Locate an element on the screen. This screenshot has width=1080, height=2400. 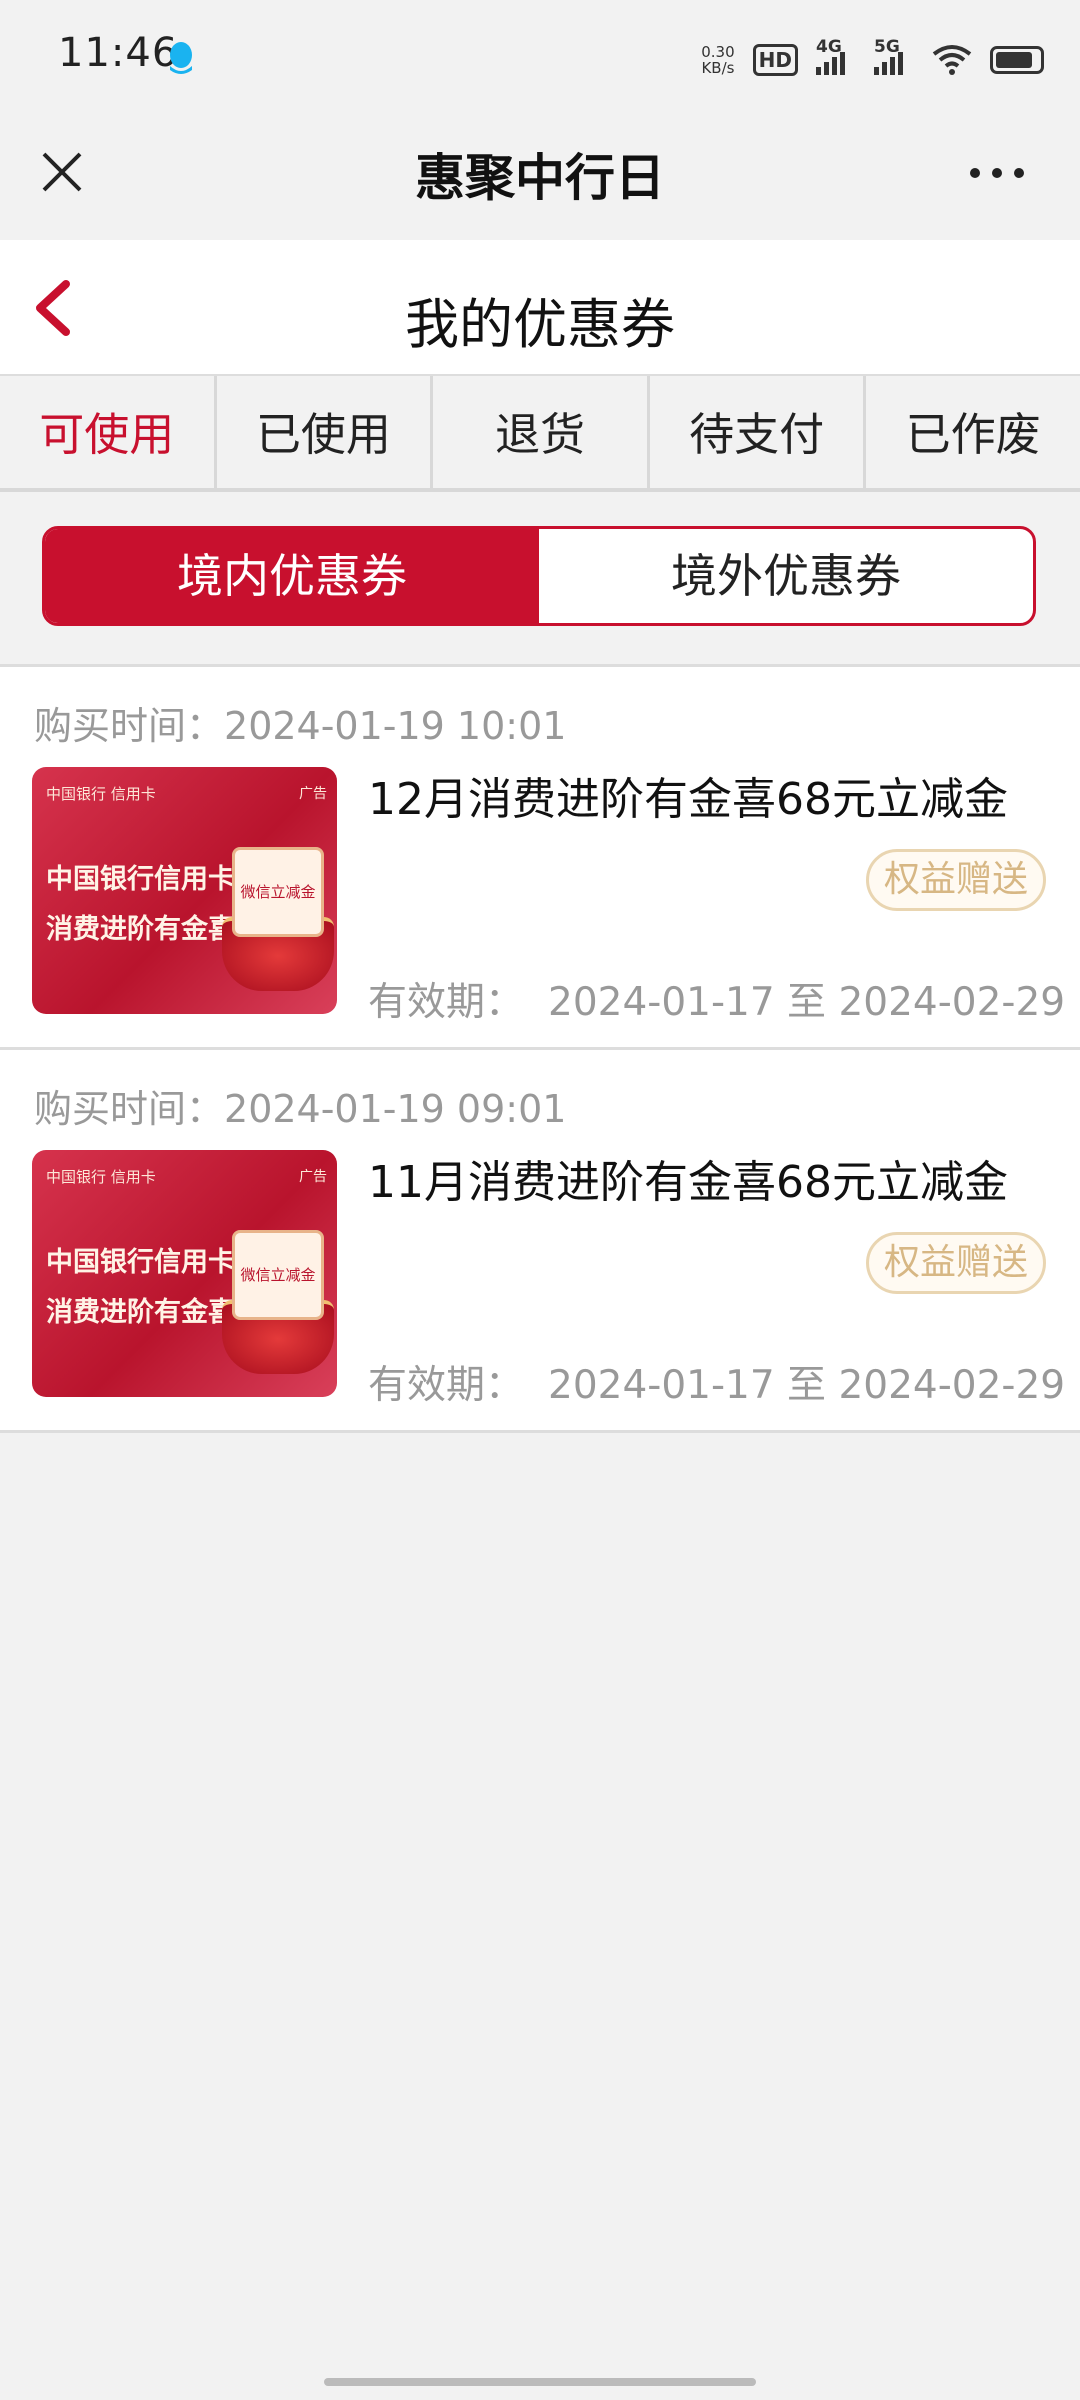
page-header: 我的优惠券 is located at coordinates (540, 308).